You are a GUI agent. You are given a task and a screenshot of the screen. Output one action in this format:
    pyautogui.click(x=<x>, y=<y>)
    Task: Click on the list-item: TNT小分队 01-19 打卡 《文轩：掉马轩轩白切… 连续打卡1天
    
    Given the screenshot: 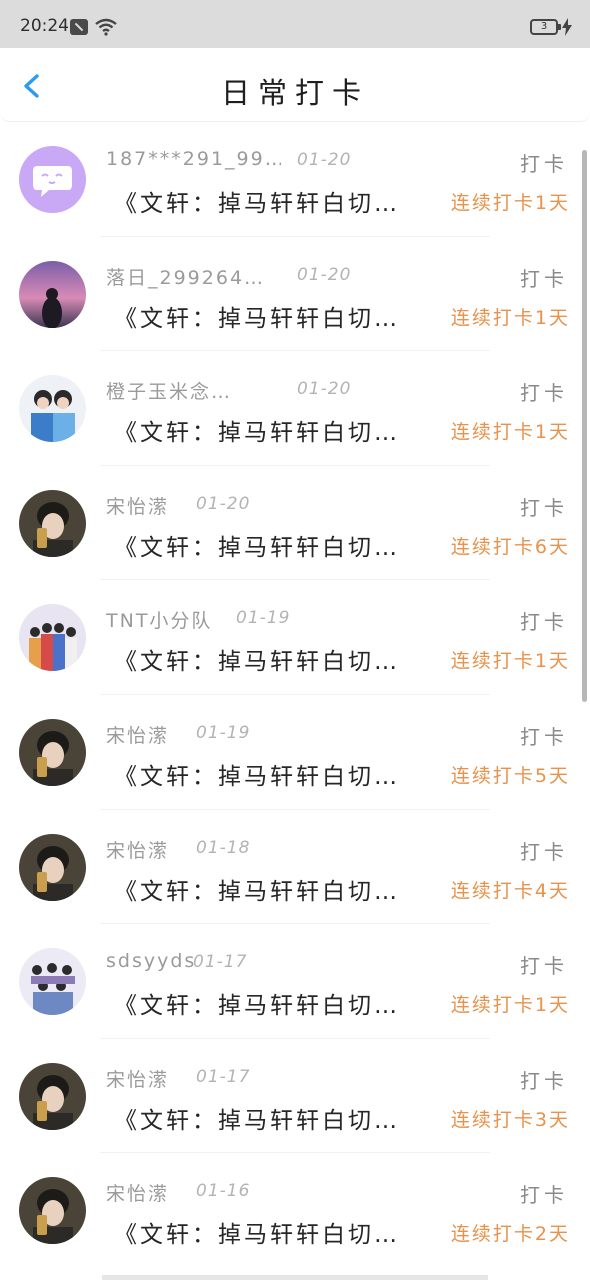 What is the action you would take?
    pyautogui.click(x=295, y=637)
    